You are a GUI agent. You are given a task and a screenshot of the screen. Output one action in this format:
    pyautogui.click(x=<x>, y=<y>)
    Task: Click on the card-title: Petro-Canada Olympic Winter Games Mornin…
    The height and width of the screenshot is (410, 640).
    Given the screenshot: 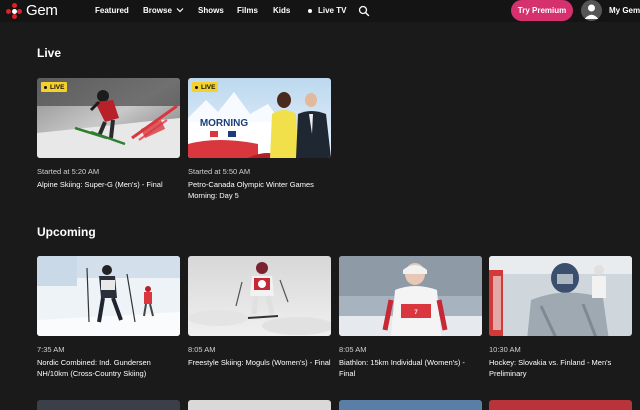 What is the action you would take?
    pyautogui.click(x=251, y=190)
    